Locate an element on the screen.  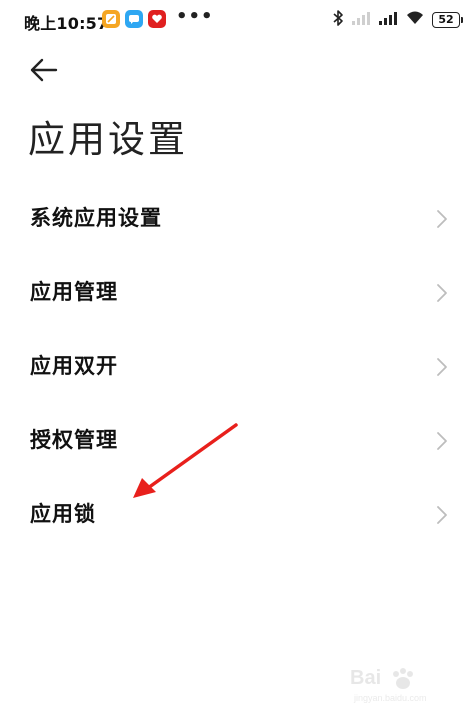
battery-icon: 52 is located at coordinates (447, 20).